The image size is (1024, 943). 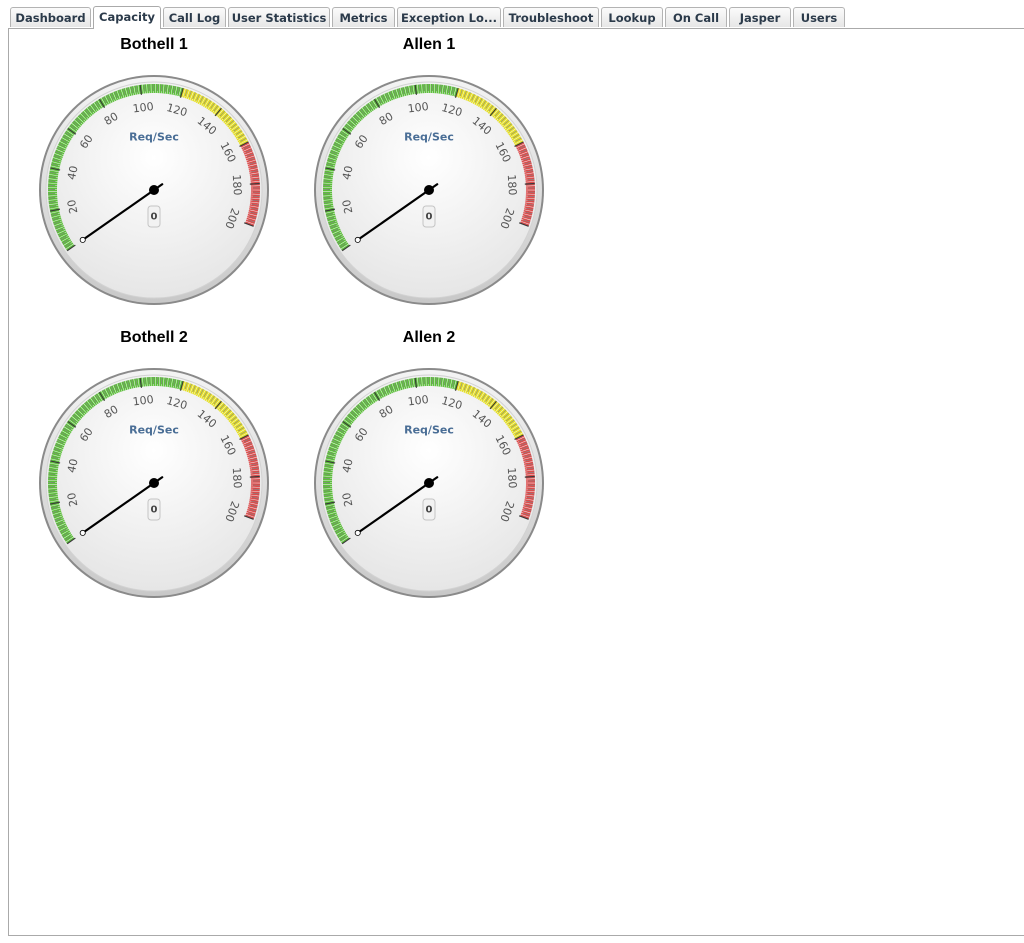 I want to click on gauge-bothell-2: 20406080100 120140160180200Req/Sec0, so click(x=154, y=483).